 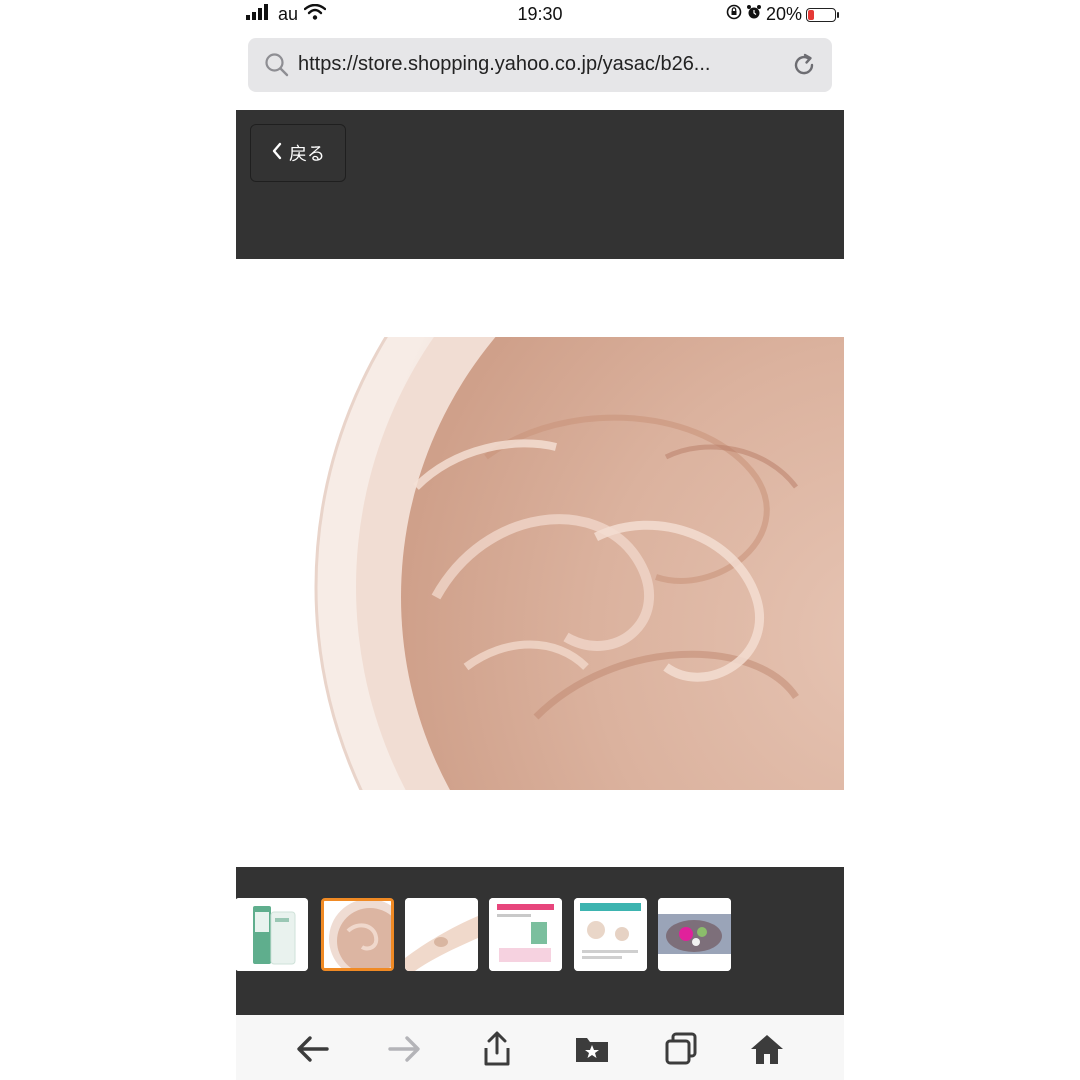 What do you see at coordinates (783, 14) in the screenshot?
I see `battery-percent: 20%` at bounding box center [783, 14].